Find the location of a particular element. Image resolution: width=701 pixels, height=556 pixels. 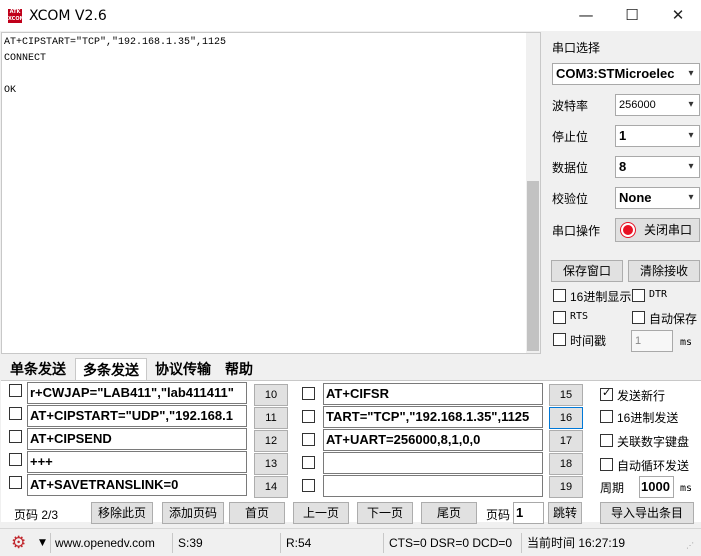

save-window-button: 保存窗口 is located at coordinates (587, 271).